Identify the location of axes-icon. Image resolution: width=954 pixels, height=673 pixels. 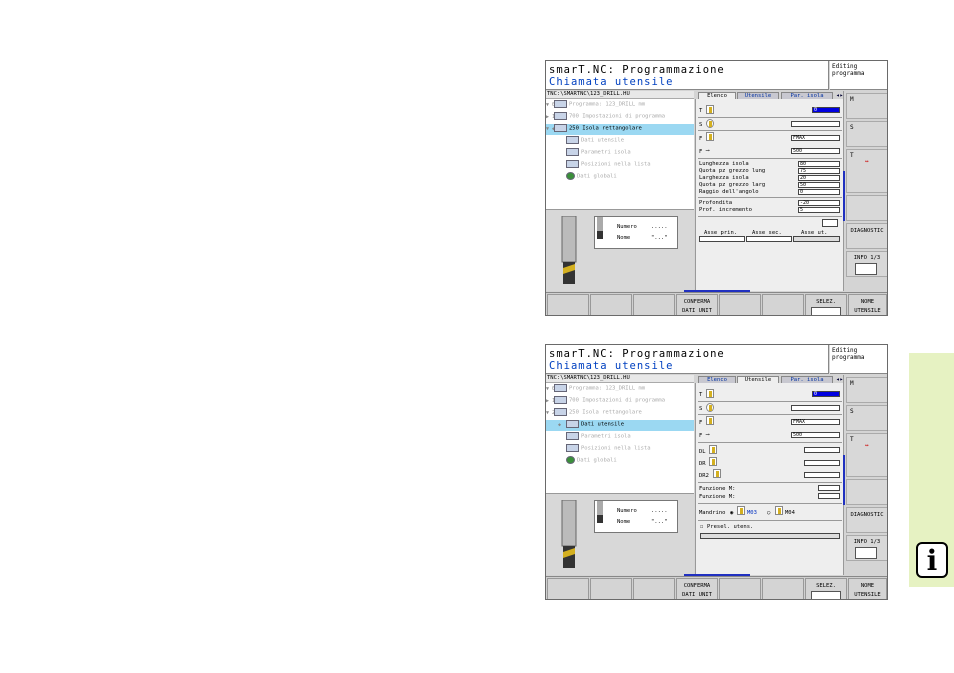
(830, 223).